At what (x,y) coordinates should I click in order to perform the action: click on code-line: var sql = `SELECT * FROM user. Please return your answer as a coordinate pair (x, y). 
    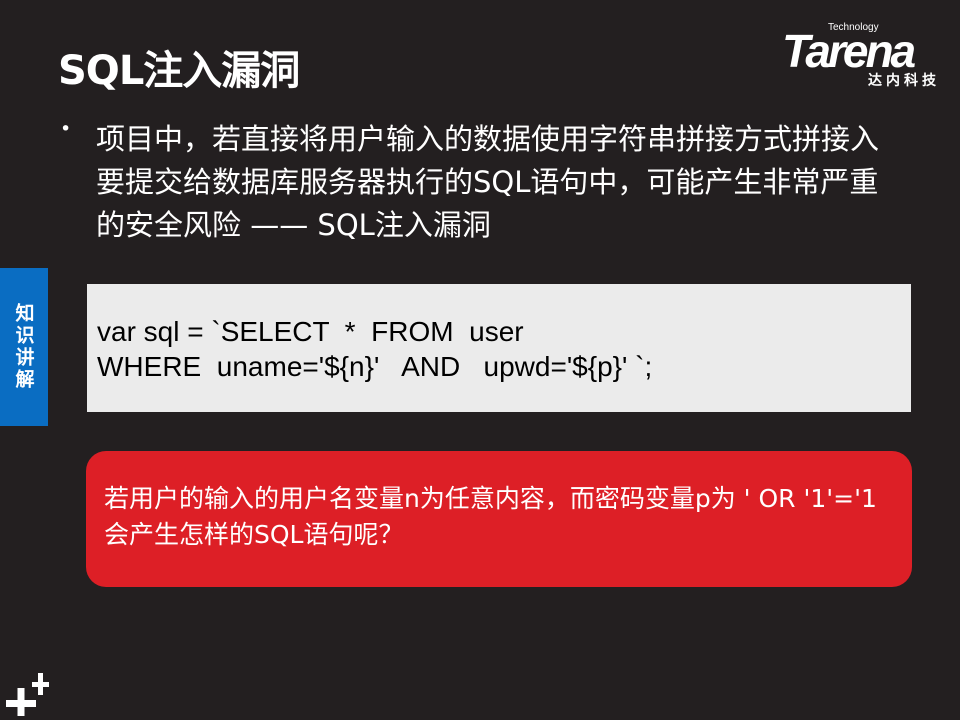
    Looking at the image, I should click on (310, 331).